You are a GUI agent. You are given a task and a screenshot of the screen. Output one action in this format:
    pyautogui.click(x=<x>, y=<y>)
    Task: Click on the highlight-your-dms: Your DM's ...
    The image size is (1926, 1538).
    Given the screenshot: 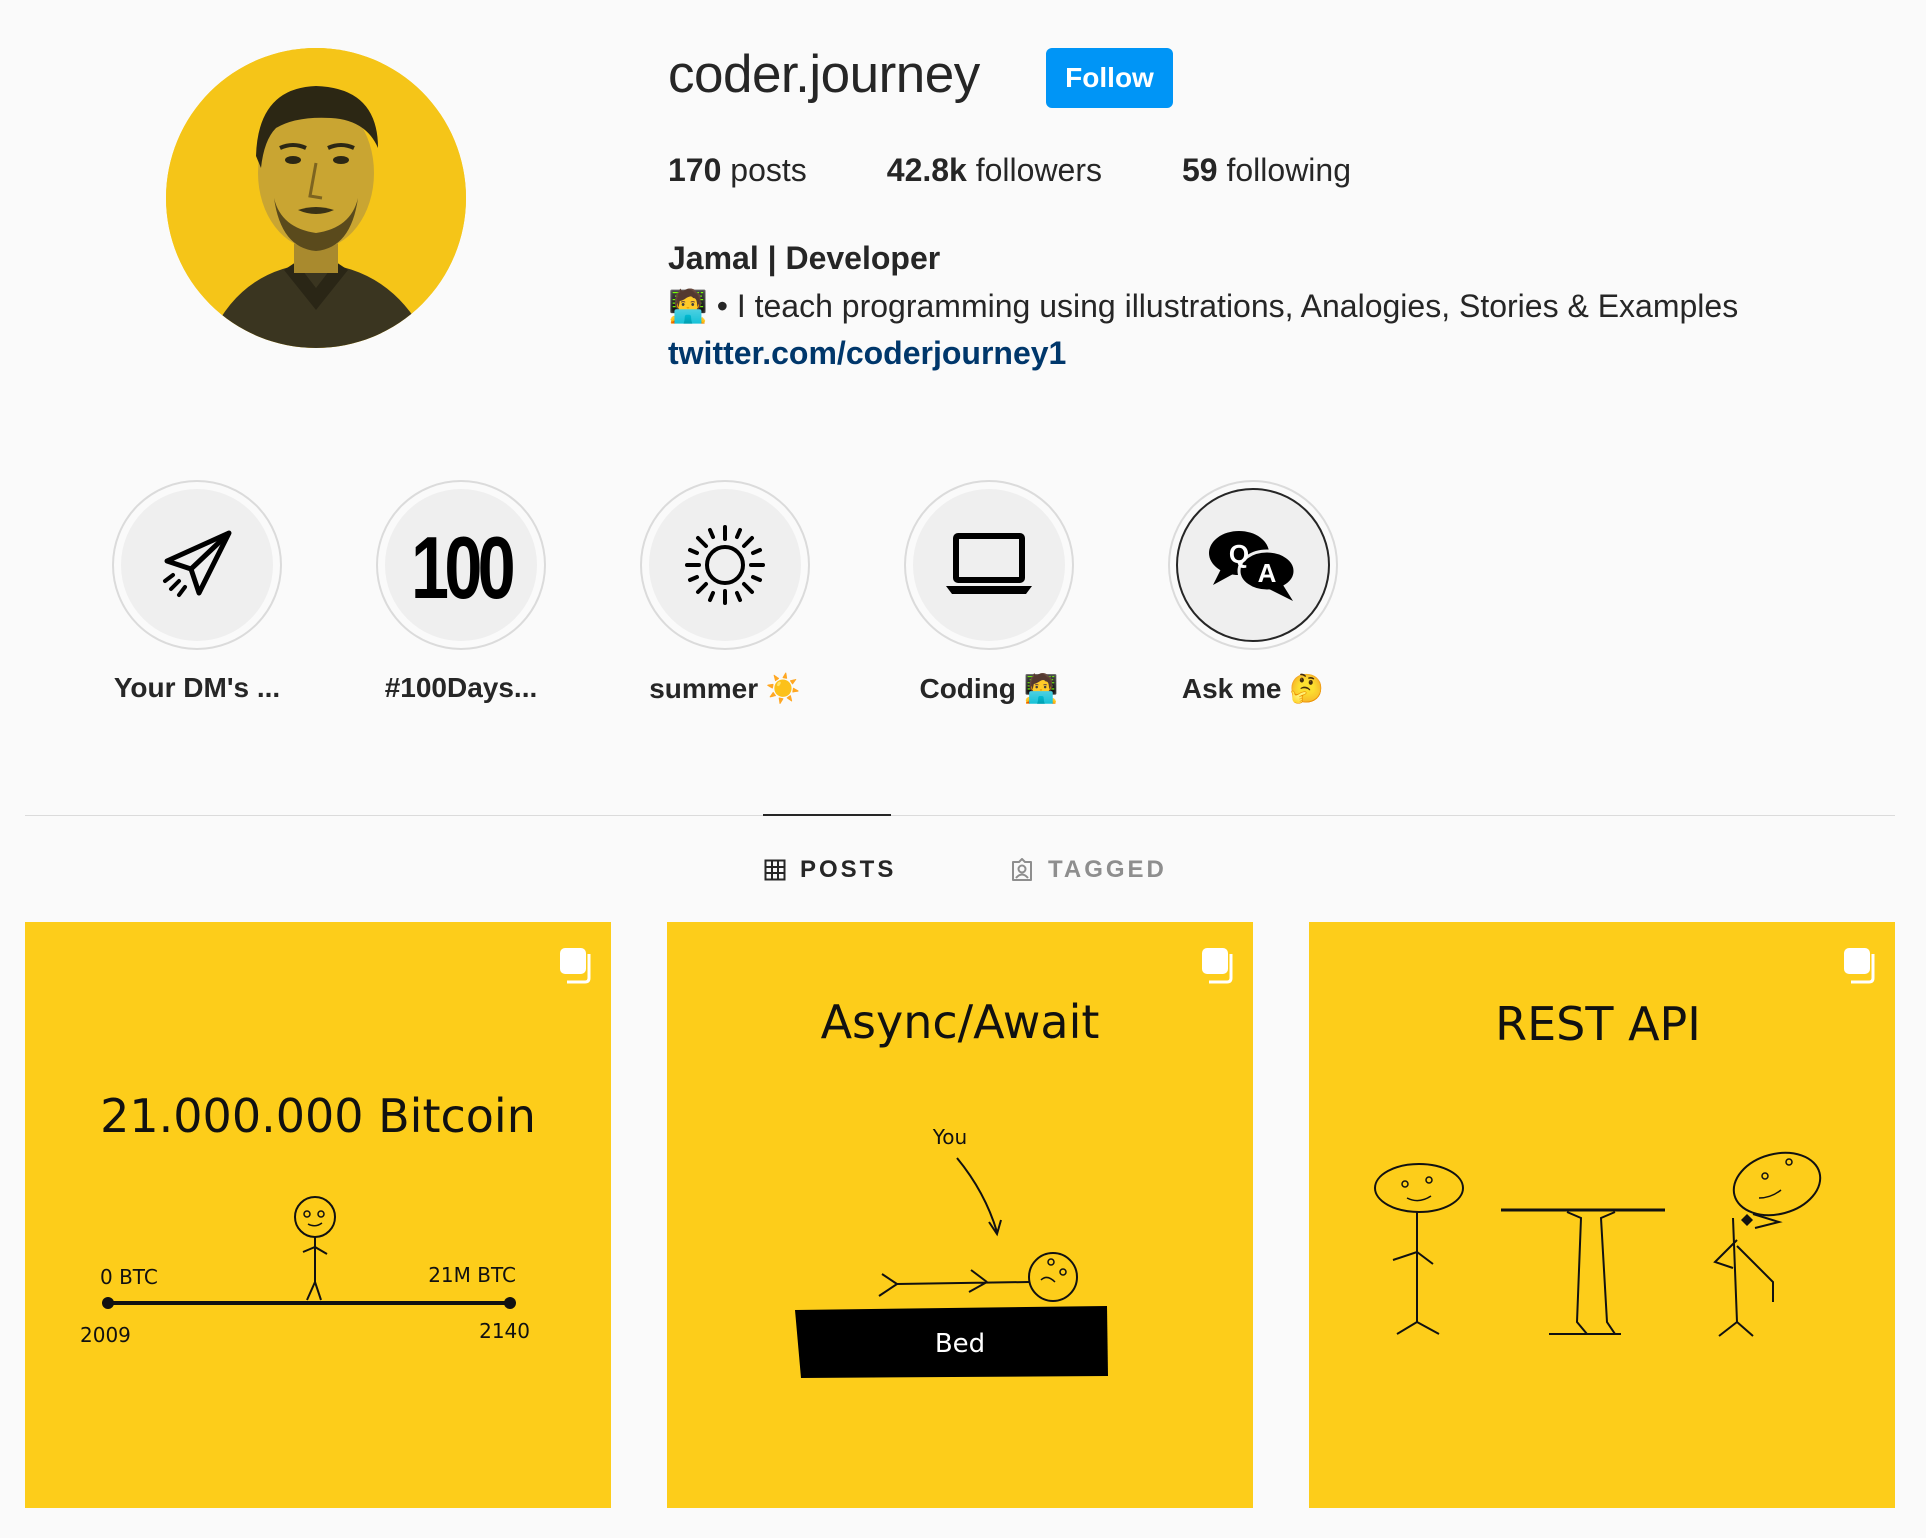 What is the action you would take?
    pyautogui.click(x=197, y=592)
    